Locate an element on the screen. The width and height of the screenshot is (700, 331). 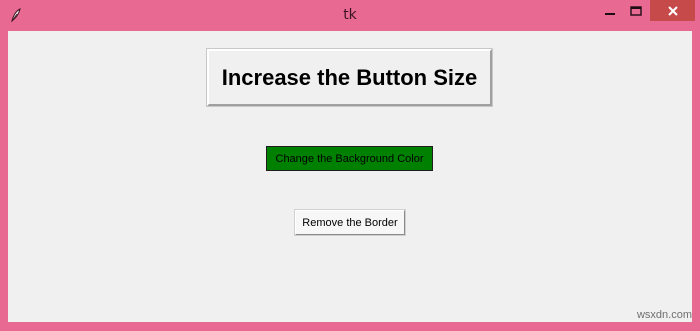
title-bar: tk is located at coordinates (350, 15).